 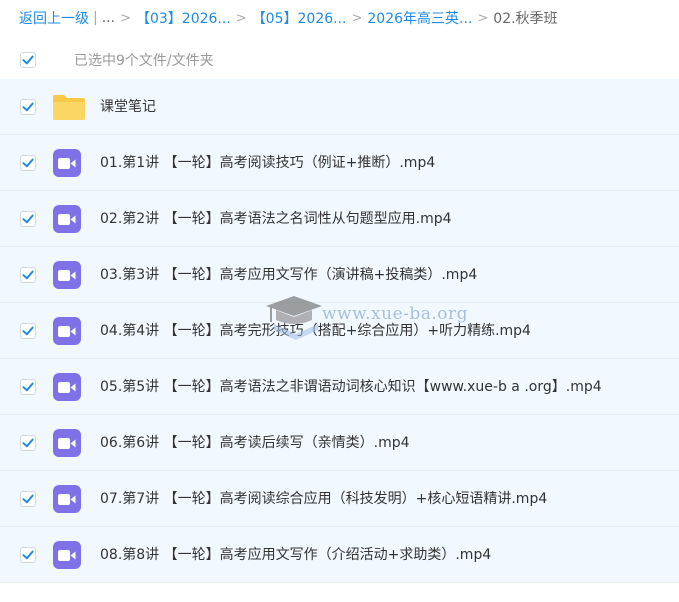 What do you see at coordinates (267, 163) in the screenshot?
I see `file-name: 01.第1讲 【一轮】高考阅读技巧（例证+推断）.mp4` at bounding box center [267, 163].